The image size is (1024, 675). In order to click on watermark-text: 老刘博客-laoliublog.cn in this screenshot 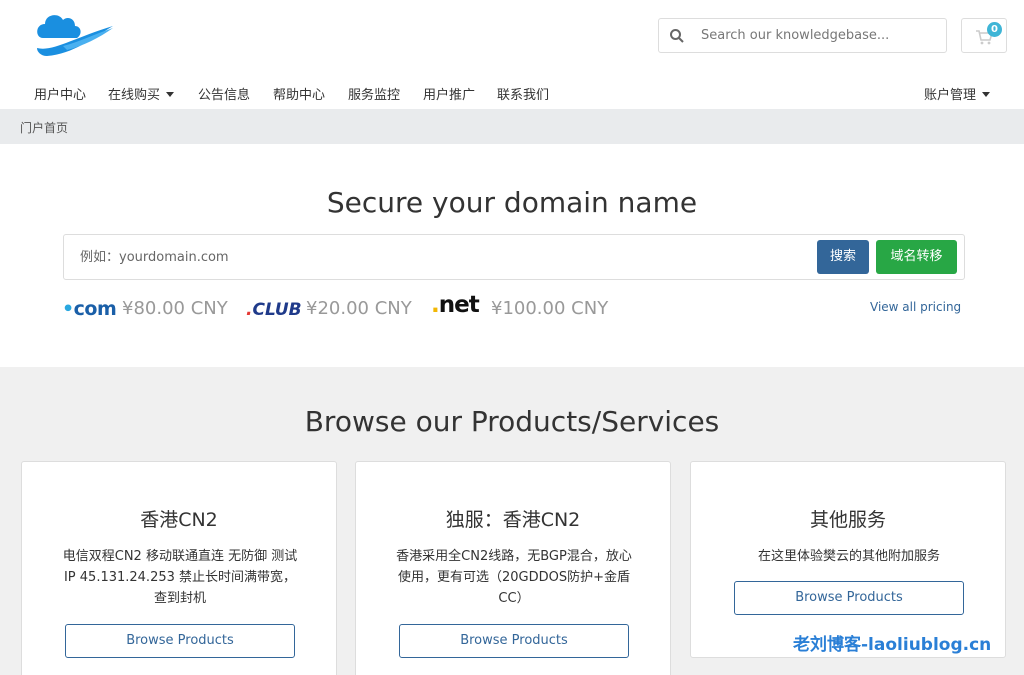, I will do `click(892, 645)`.